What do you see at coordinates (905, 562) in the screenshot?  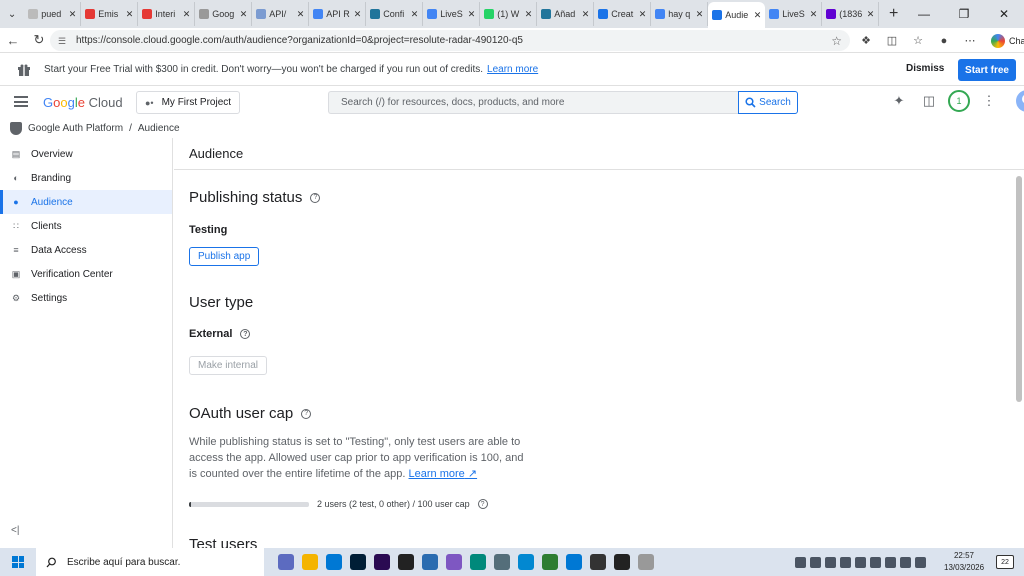 I see `volume-icon` at bounding box center [905, 562].